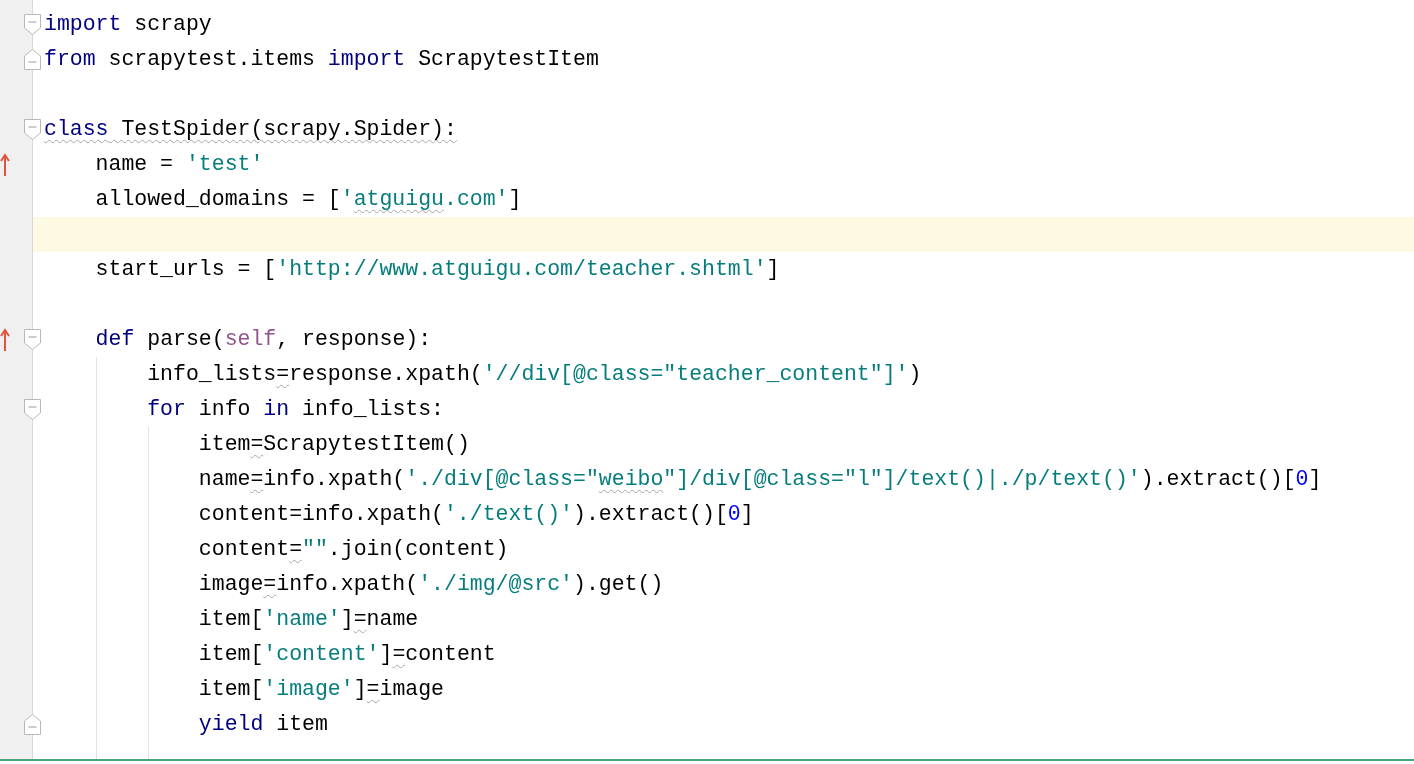 Image resolution: width=1414 pixels, height=764 pixels. Describe the element at coordinates (308, 619) in the screenshot. I see `code-line: item['name']=name` at that location.